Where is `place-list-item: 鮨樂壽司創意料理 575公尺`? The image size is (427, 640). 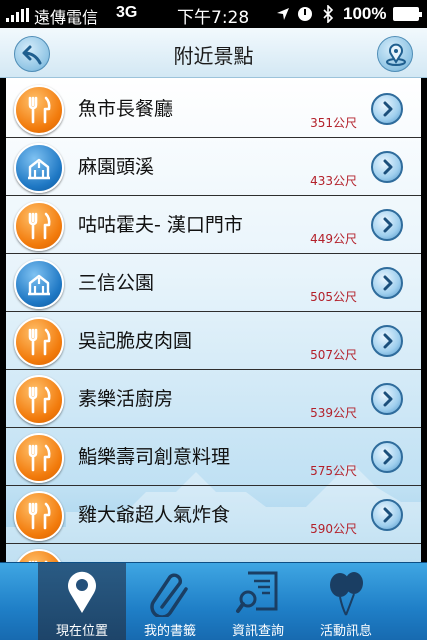
place-list-item: 鮨樂壽司創意料理 575公尺 is located at coordinates (213, 457).